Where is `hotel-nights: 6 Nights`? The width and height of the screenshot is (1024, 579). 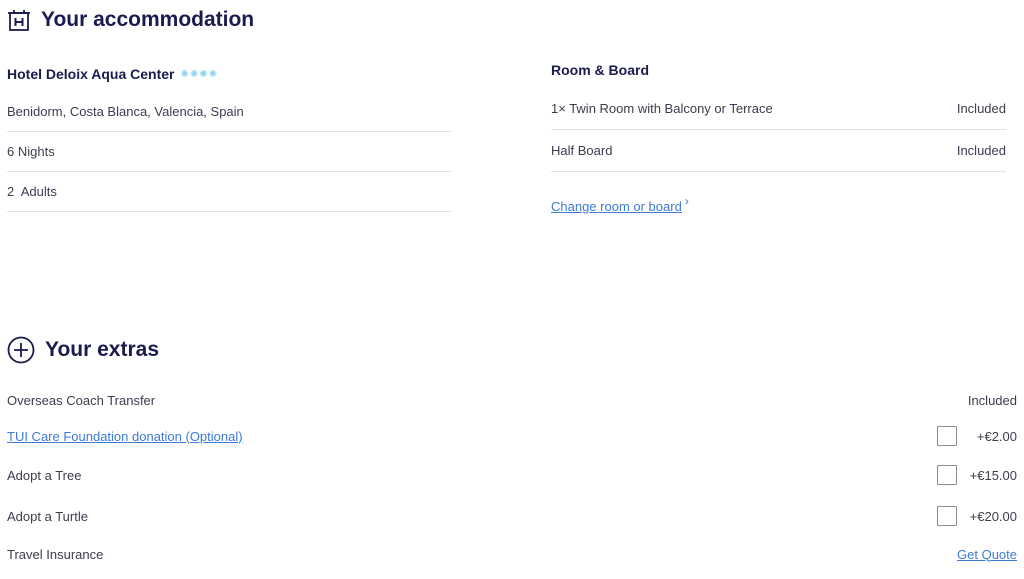 hotel-nights: 6 Nights is located at coordinates (229, 152).